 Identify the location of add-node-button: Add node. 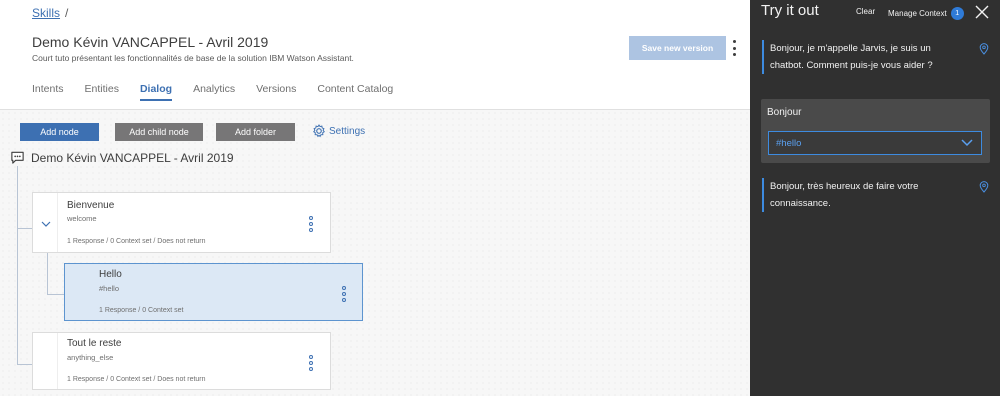
(59, 132).